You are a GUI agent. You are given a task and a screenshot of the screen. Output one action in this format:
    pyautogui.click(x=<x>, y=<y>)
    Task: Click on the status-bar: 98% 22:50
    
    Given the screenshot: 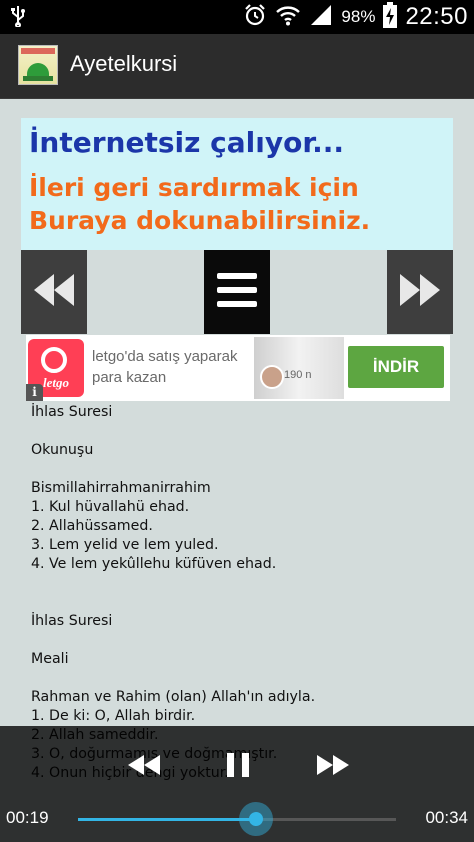 What is the action you would take?
    pyautogui.click(x=237, y=17)
    